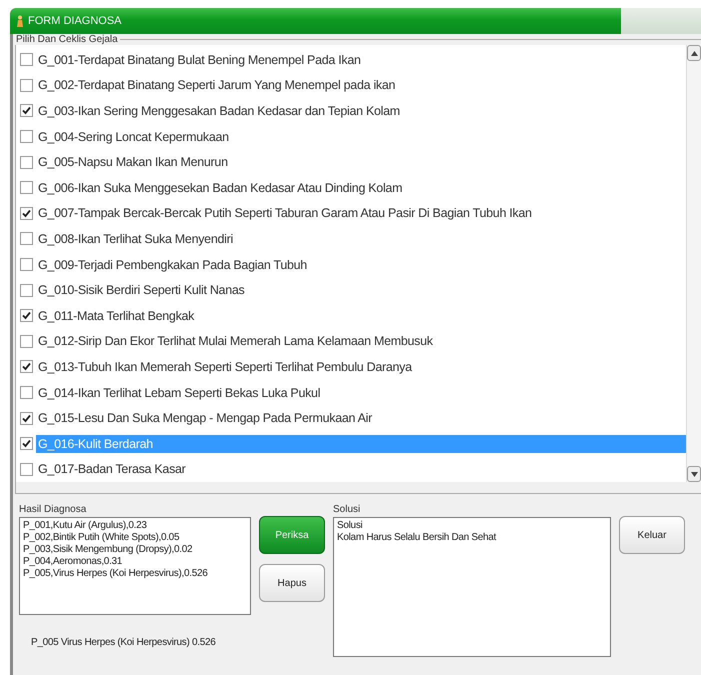 The width and height of the screenshot is (701, 675). Describe the element at coordinates (472, 587) in the screenshot. I see `solution-box: Solusi Kolam Harus Selalu Bersih Dan Sehat` at that location.